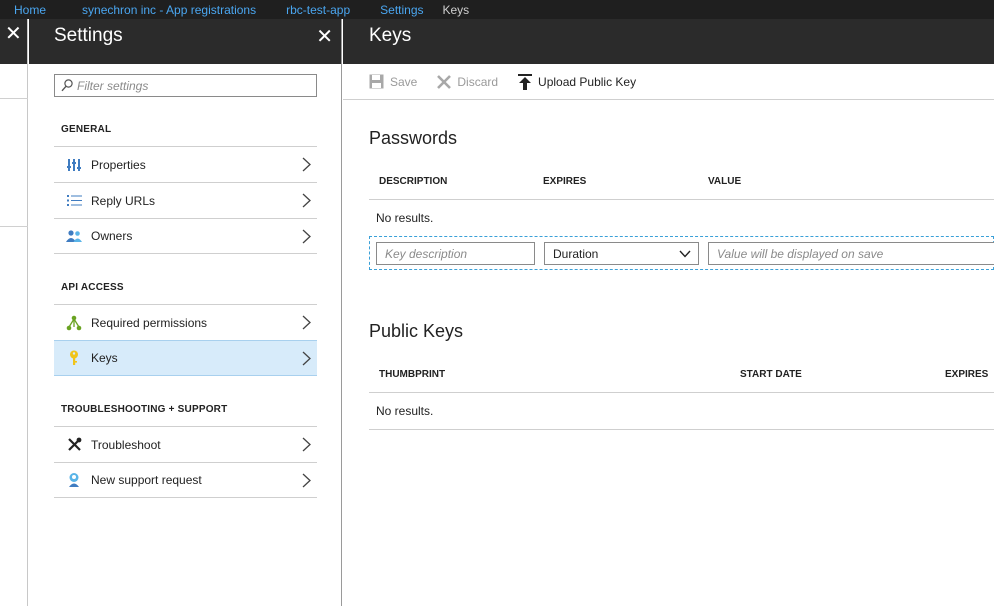 This screenshot has height=606, width=994. What do you see at coordinates (146, 480) in the screenshot?
I see `sidebar-item-label: New support request` at bounding box center [146, 480].